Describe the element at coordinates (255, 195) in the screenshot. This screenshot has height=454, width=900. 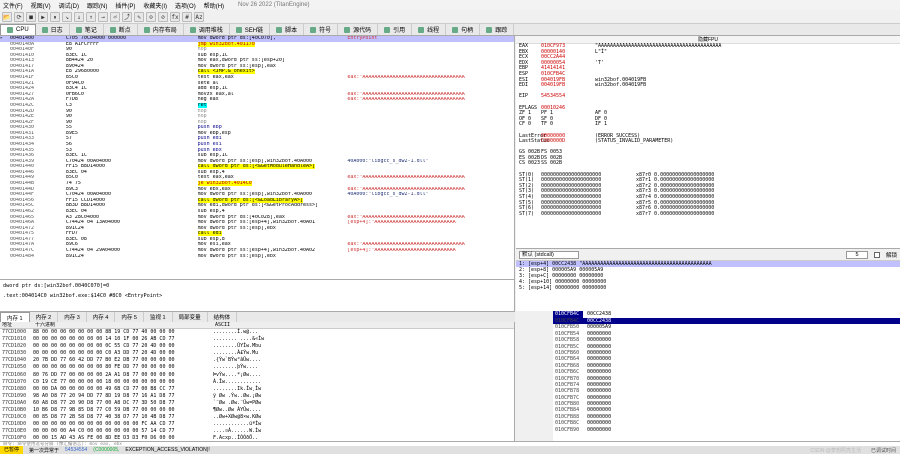
I see `instruction-text: mov dword ptr ss:[esp],win32bof.40A000` at that location.